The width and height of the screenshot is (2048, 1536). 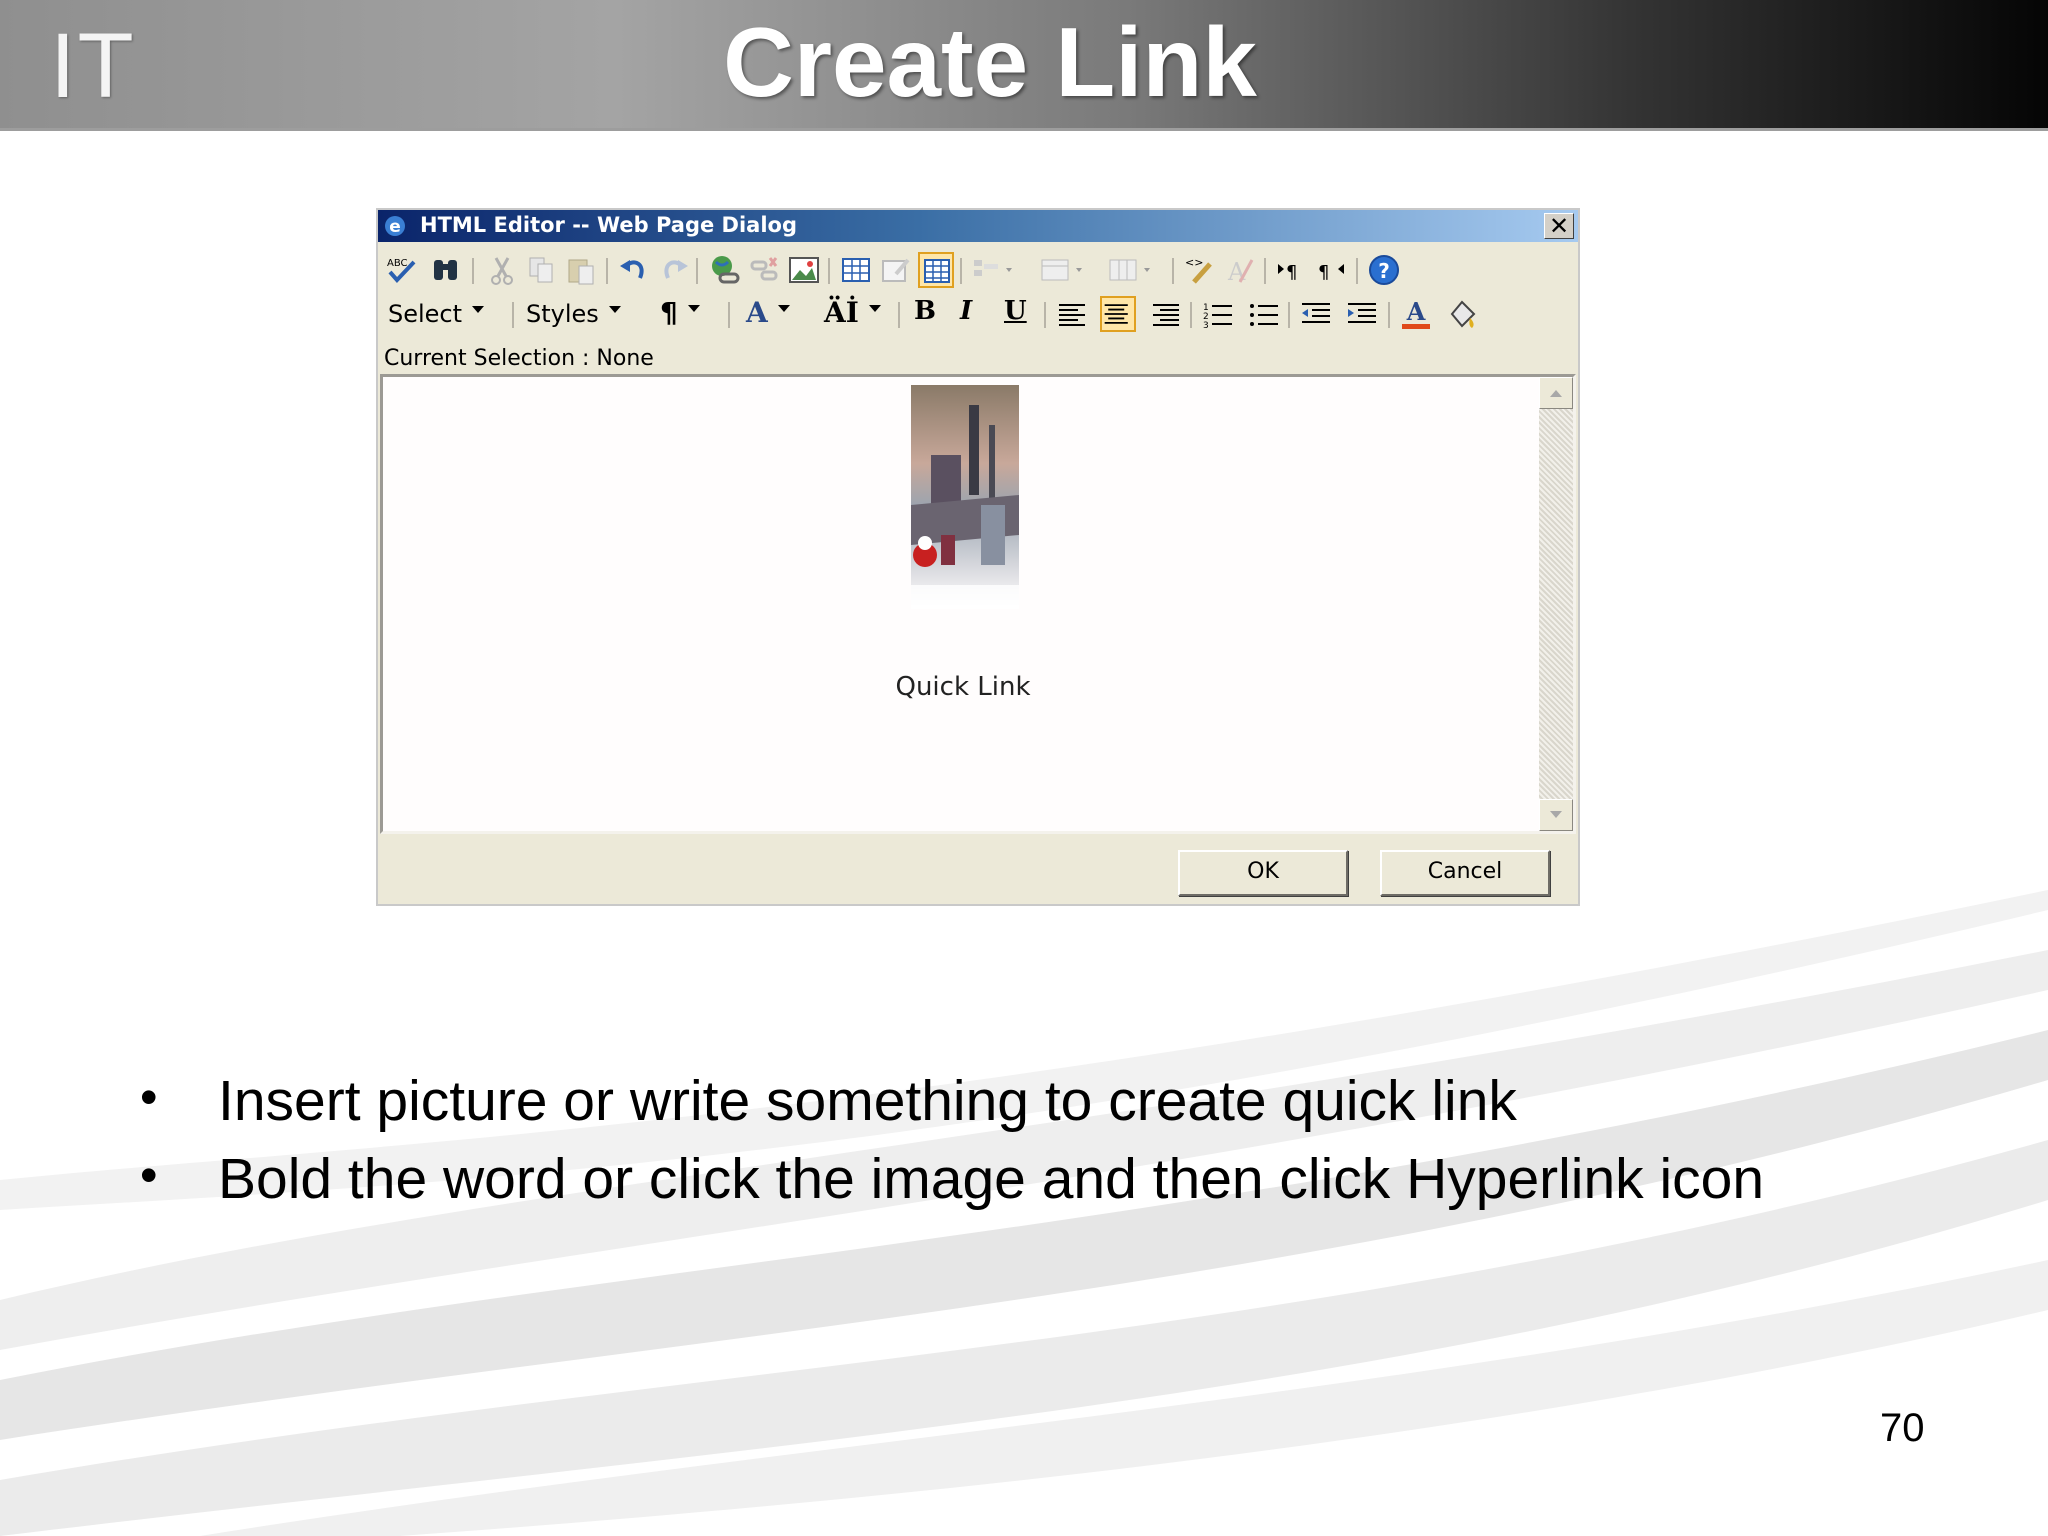 I want to click on edit-source-icon: <>, so click(x=1200, y=270).